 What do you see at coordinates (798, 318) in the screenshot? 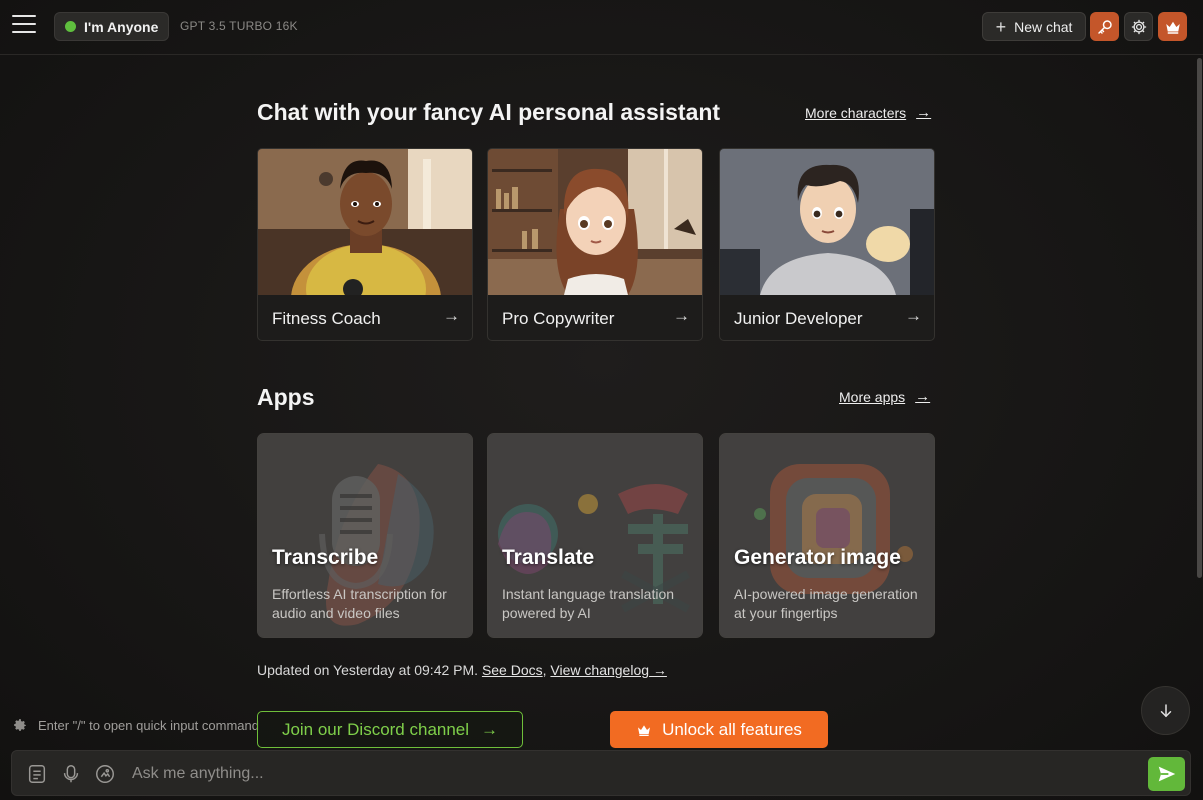
I see `character-label: Junior Developer` at bounding box center [798, 318].